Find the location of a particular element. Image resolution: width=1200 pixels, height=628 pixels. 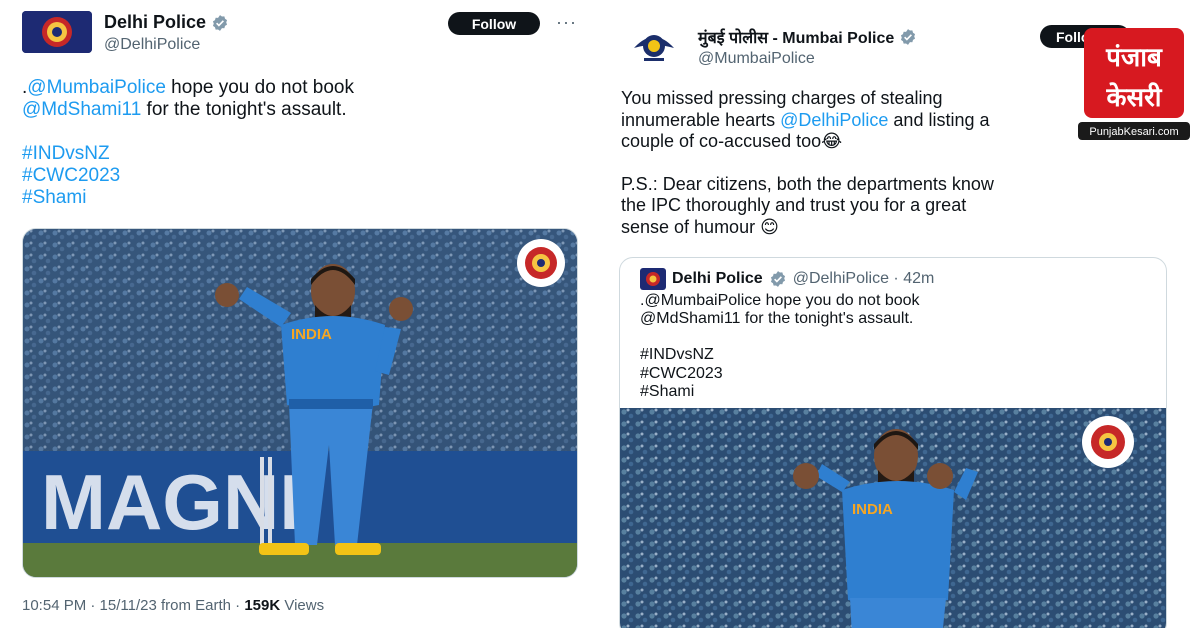

tweet-text-1: hope you do not book is located at coordinates (259, 87).